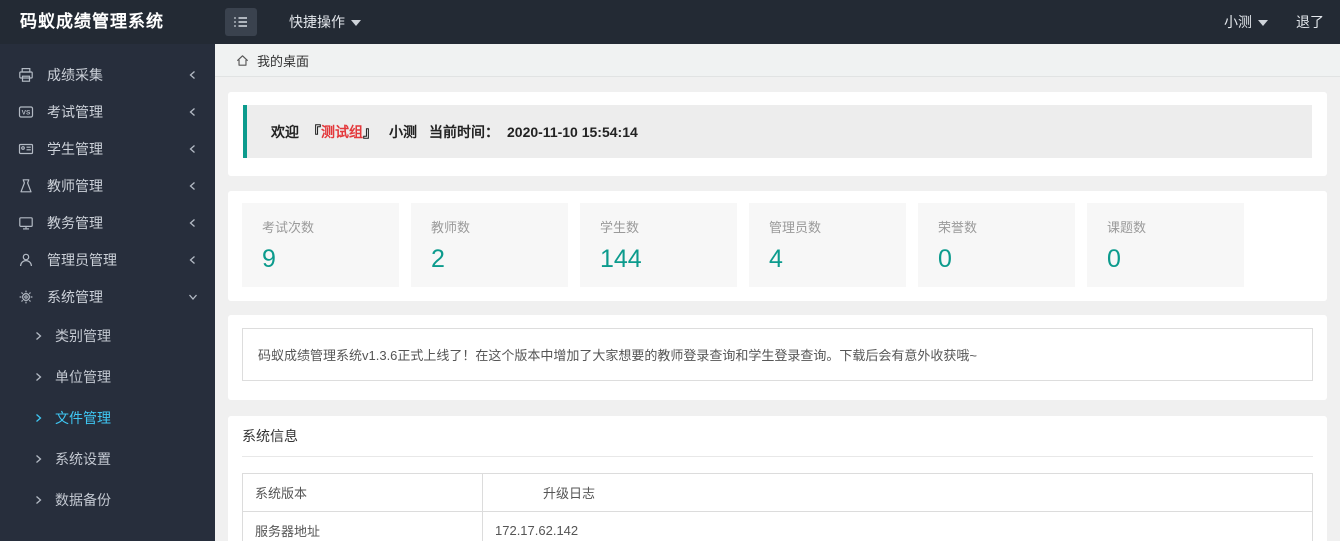 Image resolution: width=1340 pixels, height=541 pixels. I want to click on sidebar-subitem-system-settings: 系统设置, so click(107, 458).